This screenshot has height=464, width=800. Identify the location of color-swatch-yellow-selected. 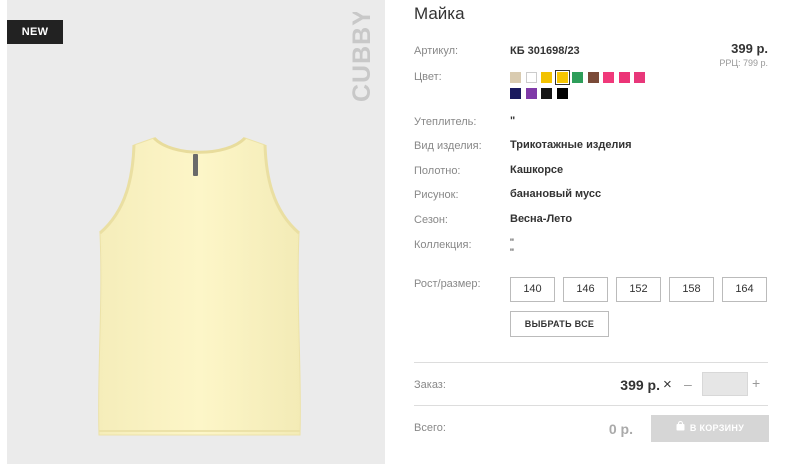
(562, 77).